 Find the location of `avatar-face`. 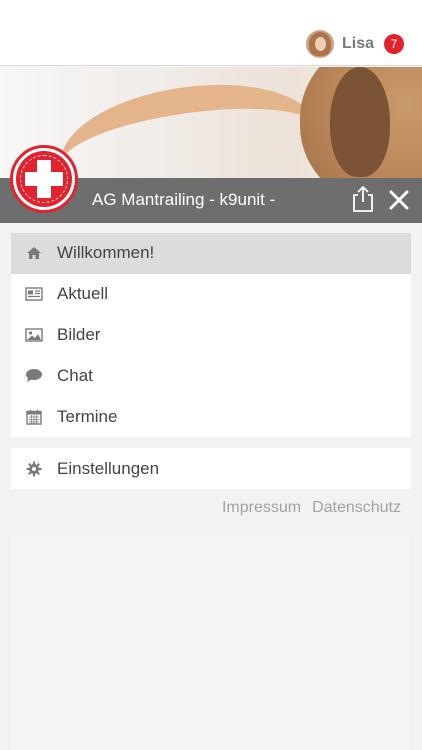

avatar-face is located at coordinates (320, 44).